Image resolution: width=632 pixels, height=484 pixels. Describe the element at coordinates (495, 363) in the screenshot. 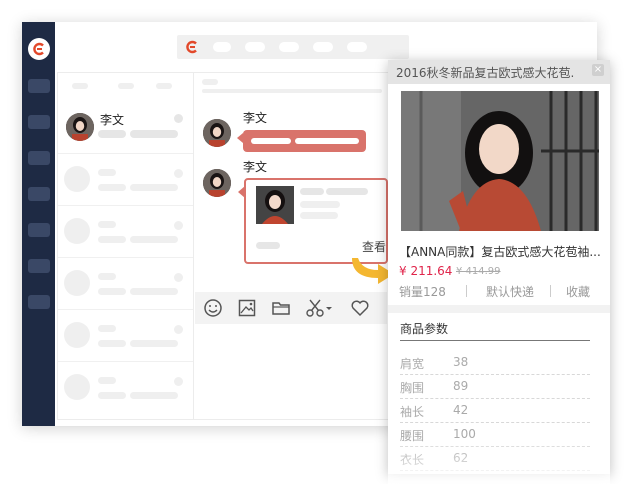

I see `param-row: 肩宽 38` at that location.